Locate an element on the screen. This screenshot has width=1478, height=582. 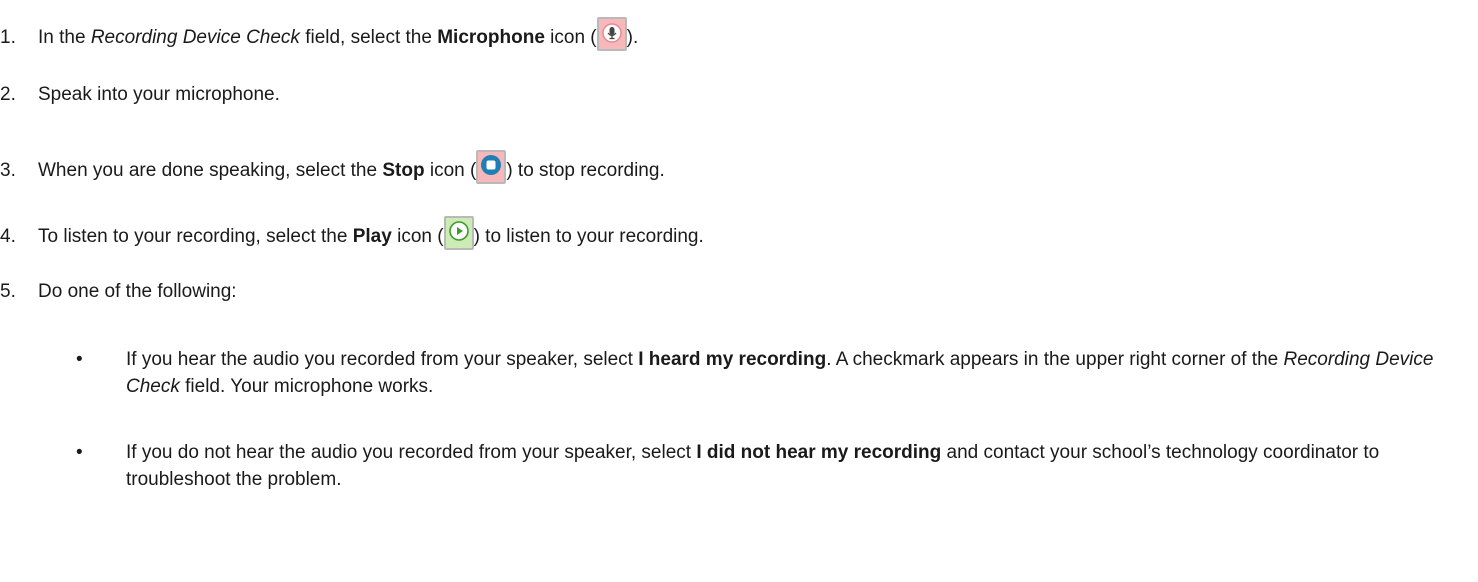
step-5: 5. Do one of the following: is located at coordinates (118, 292).